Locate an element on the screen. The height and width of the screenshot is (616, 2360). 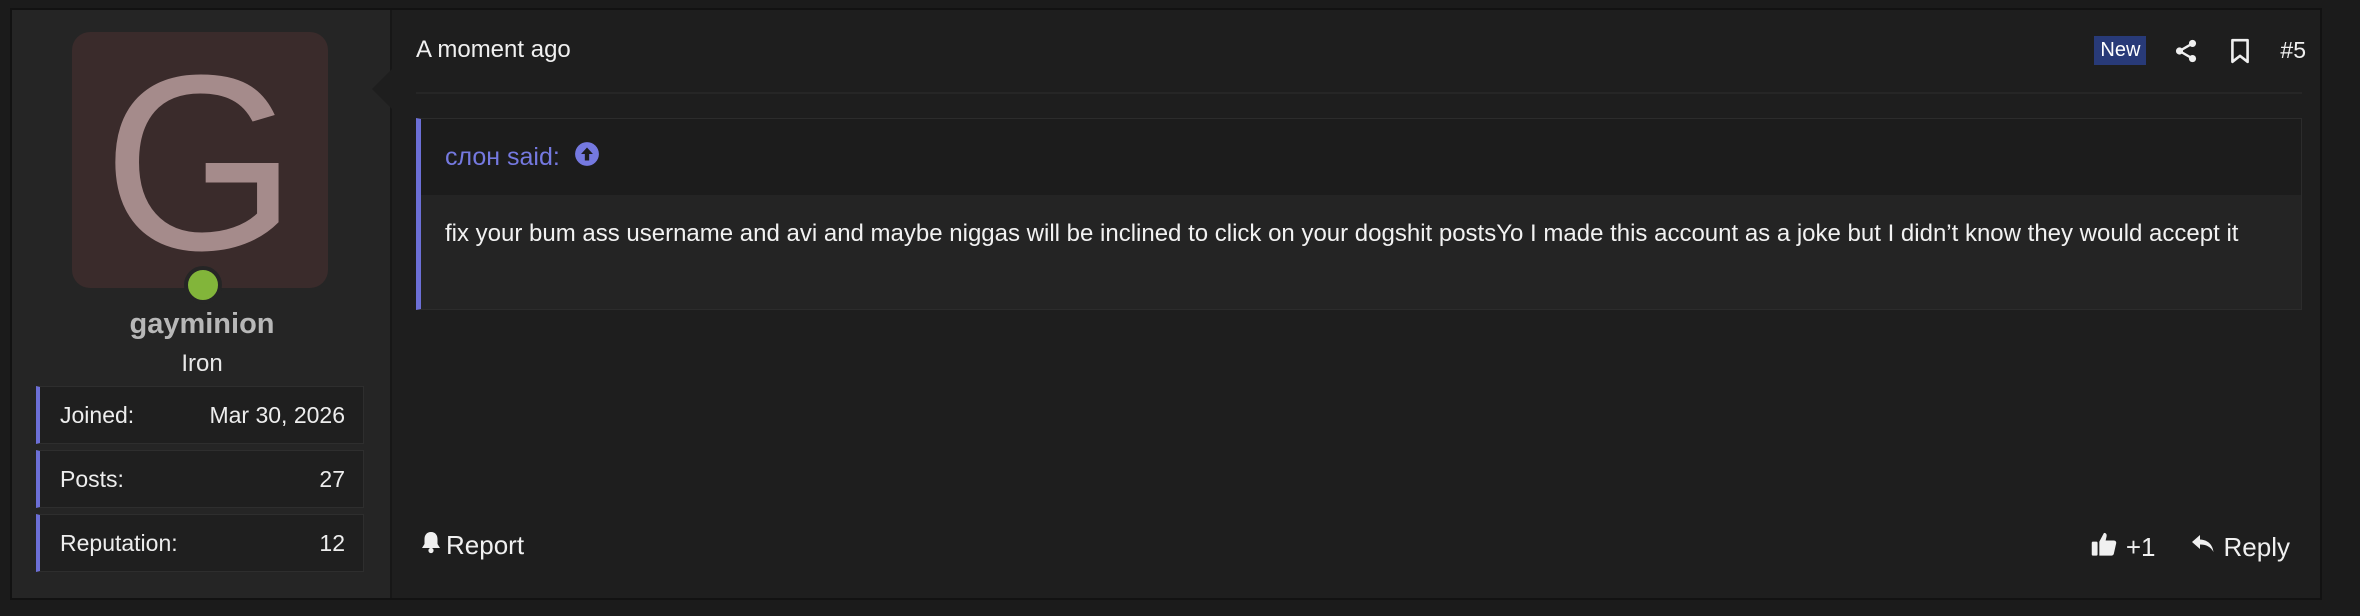
header-divider is located at coordinates (1359, 93).